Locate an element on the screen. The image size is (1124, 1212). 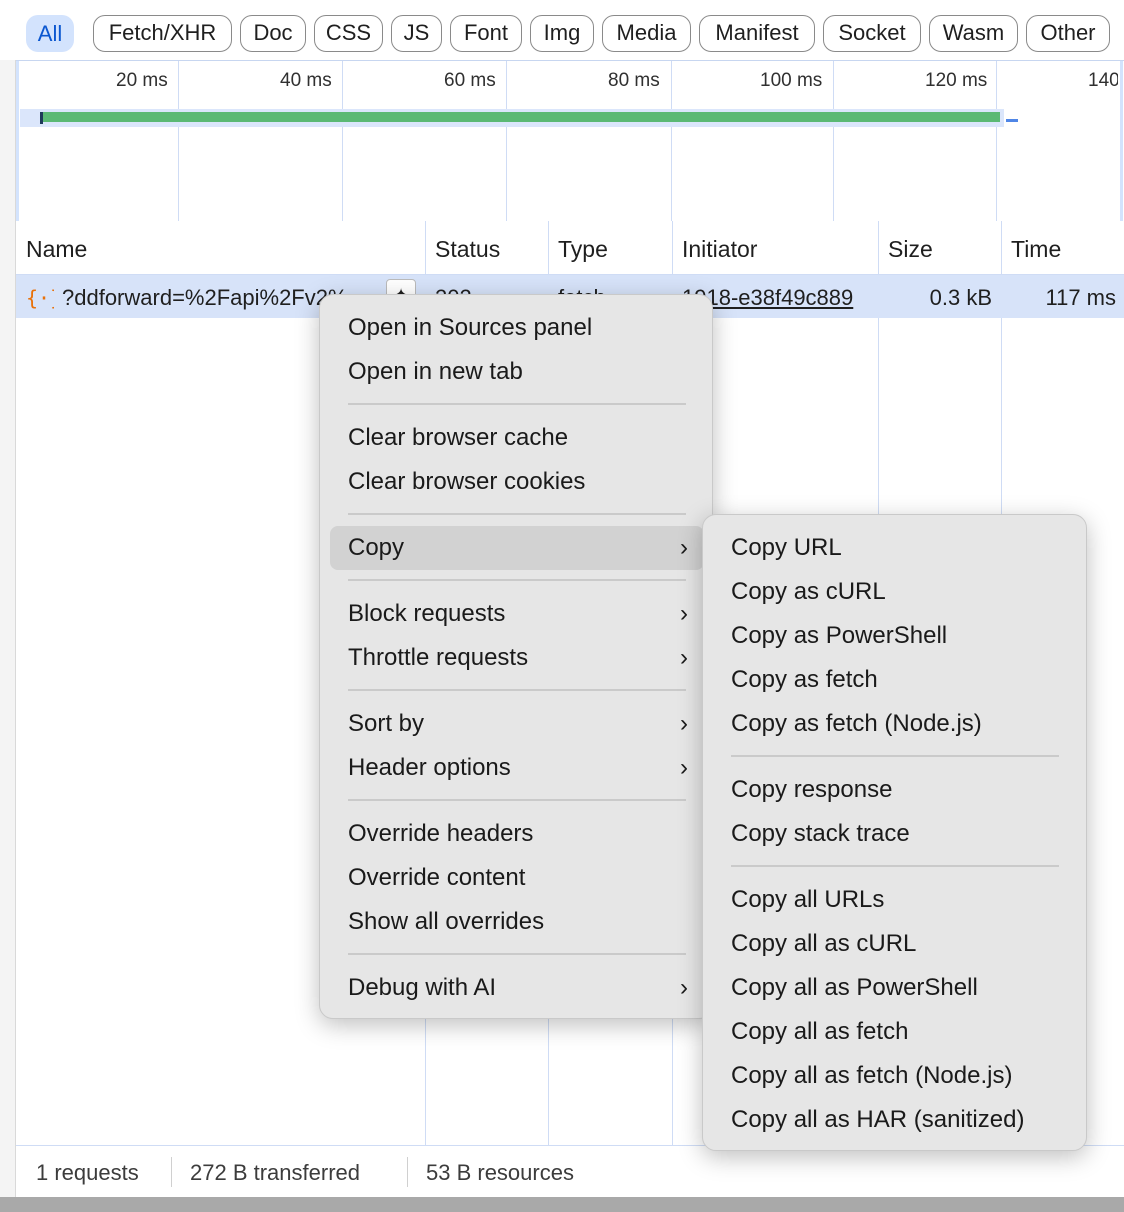
request-size: 0.3 kB is located at coordinates (960, 297).